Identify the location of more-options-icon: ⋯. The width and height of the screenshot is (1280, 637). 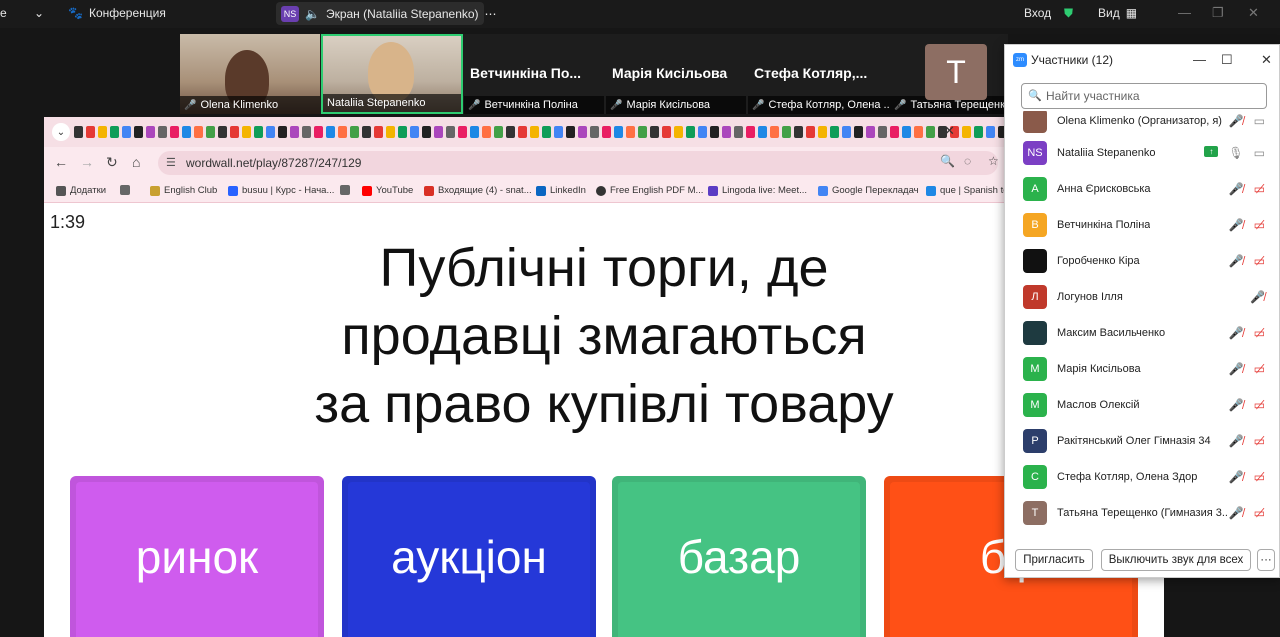
(491, 14).